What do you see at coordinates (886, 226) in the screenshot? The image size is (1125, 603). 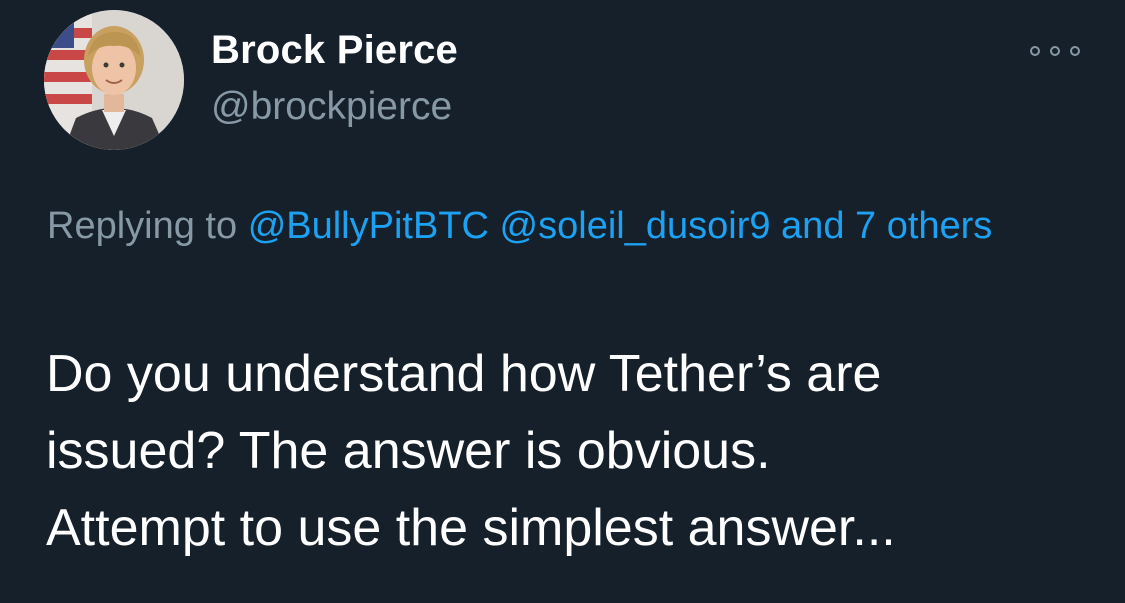 I see `mention-others: and 7 others` at bounding box center [886, 226].